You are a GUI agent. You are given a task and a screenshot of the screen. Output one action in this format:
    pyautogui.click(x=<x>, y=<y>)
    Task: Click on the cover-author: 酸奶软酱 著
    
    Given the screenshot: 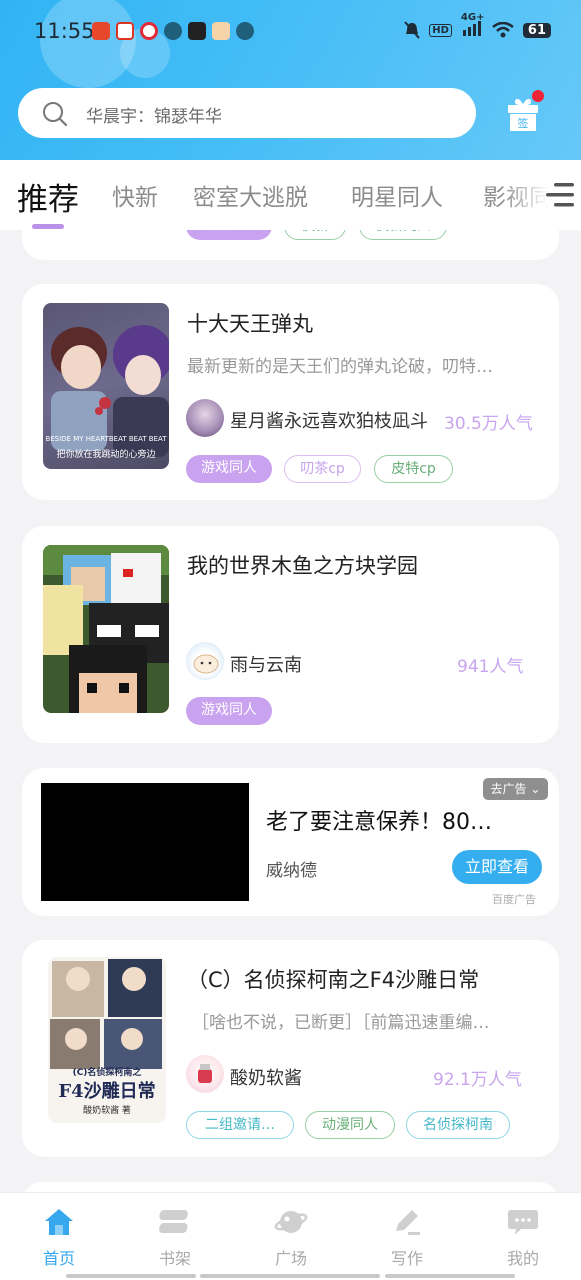 What is the action you would take?
    pyautogui.click(x=107, y=1111)
    